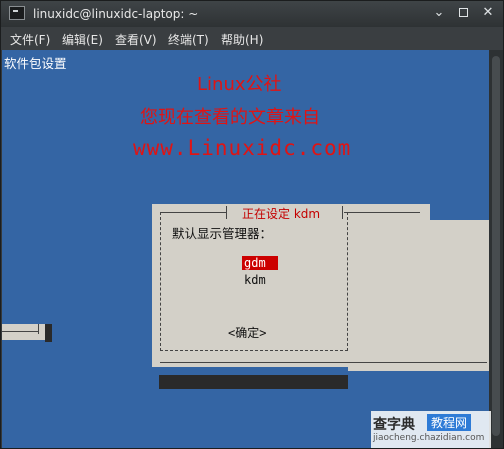 The height and width of the screenshot is (449, 504). I want to click on menu-file: 文件(F), so click(30, 39).